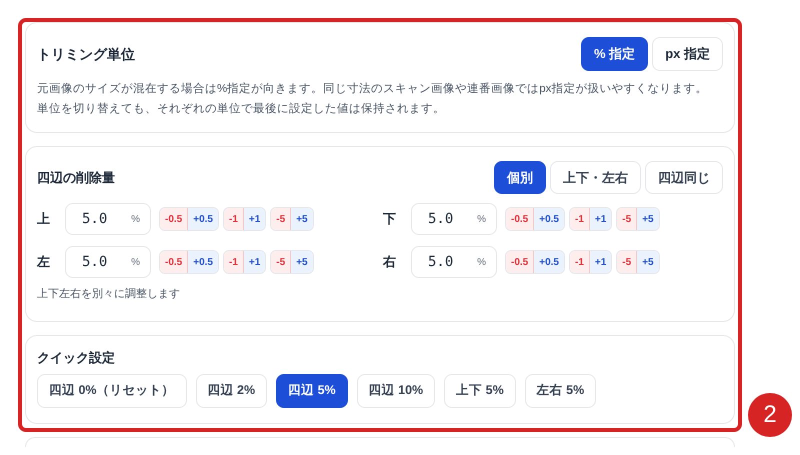  Describe the element at coordinates (44, 219) in the screenshot. I see `field-label: 上` at that location.